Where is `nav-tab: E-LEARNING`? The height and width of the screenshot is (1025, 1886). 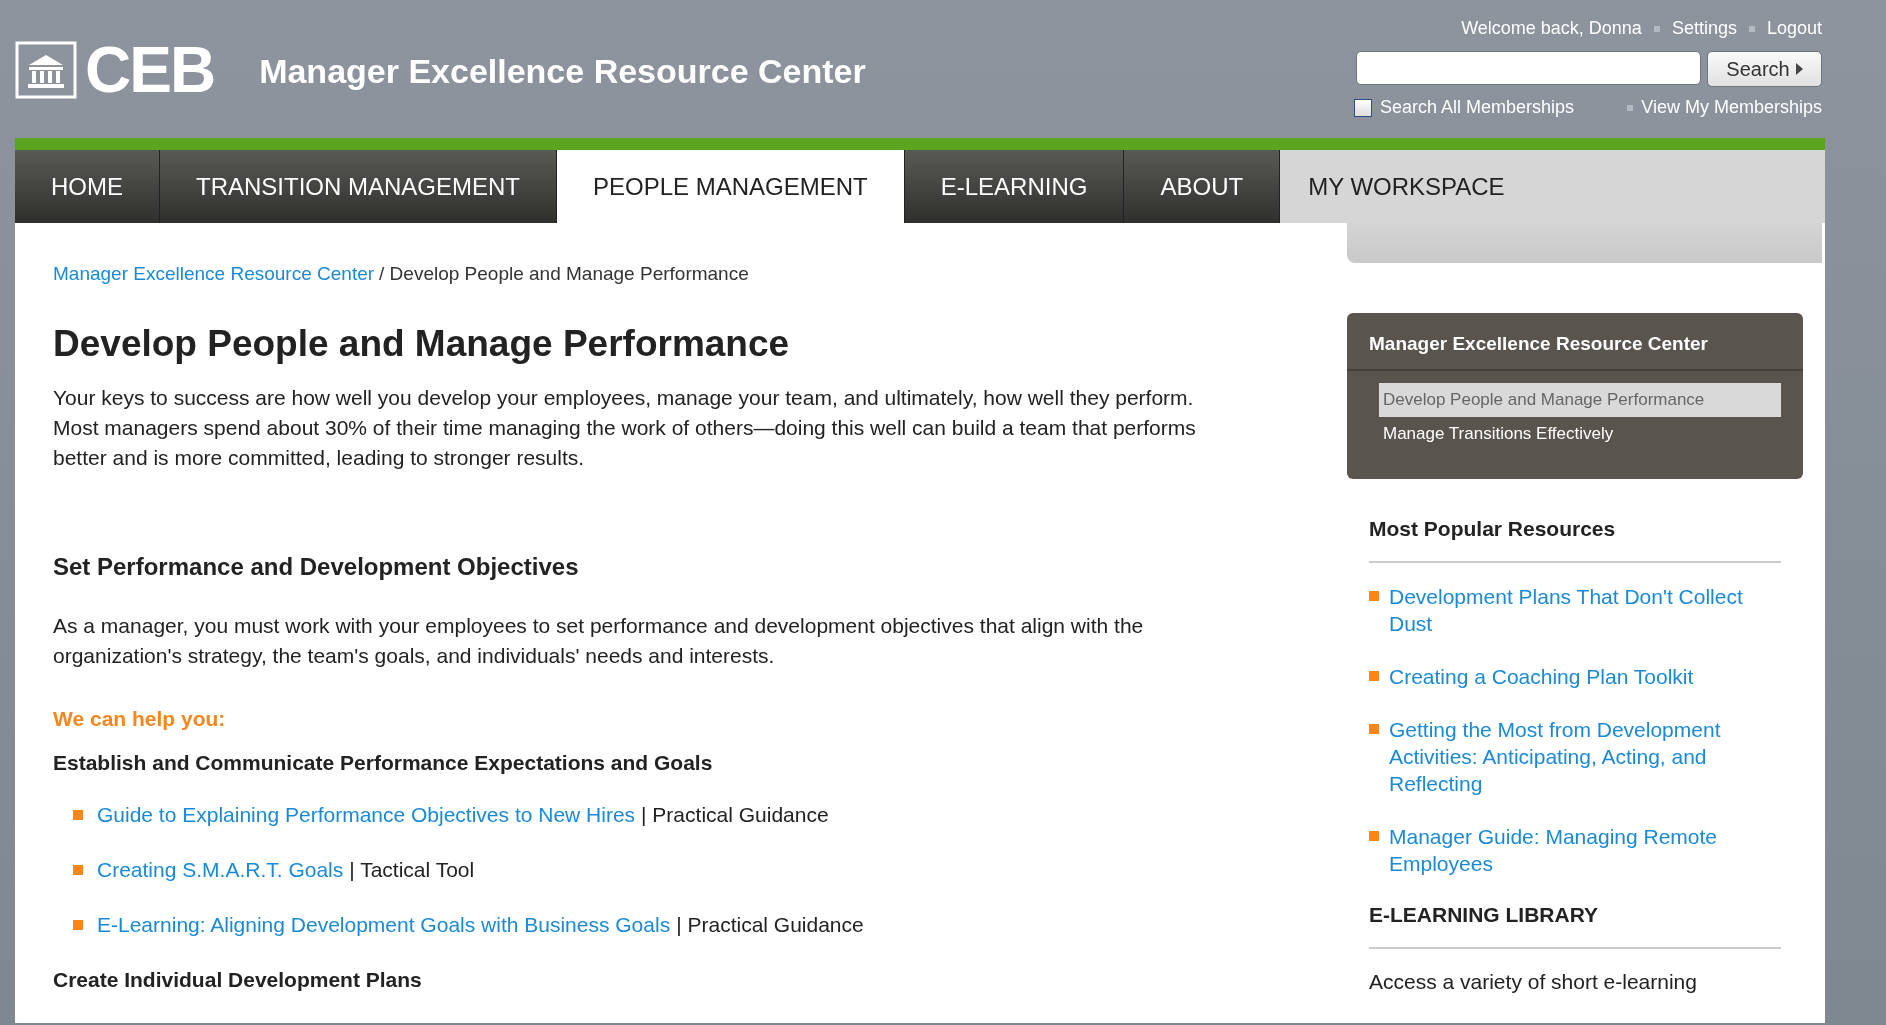 nav-tab: E-LEARNING is located at coordinates (1014, 186).